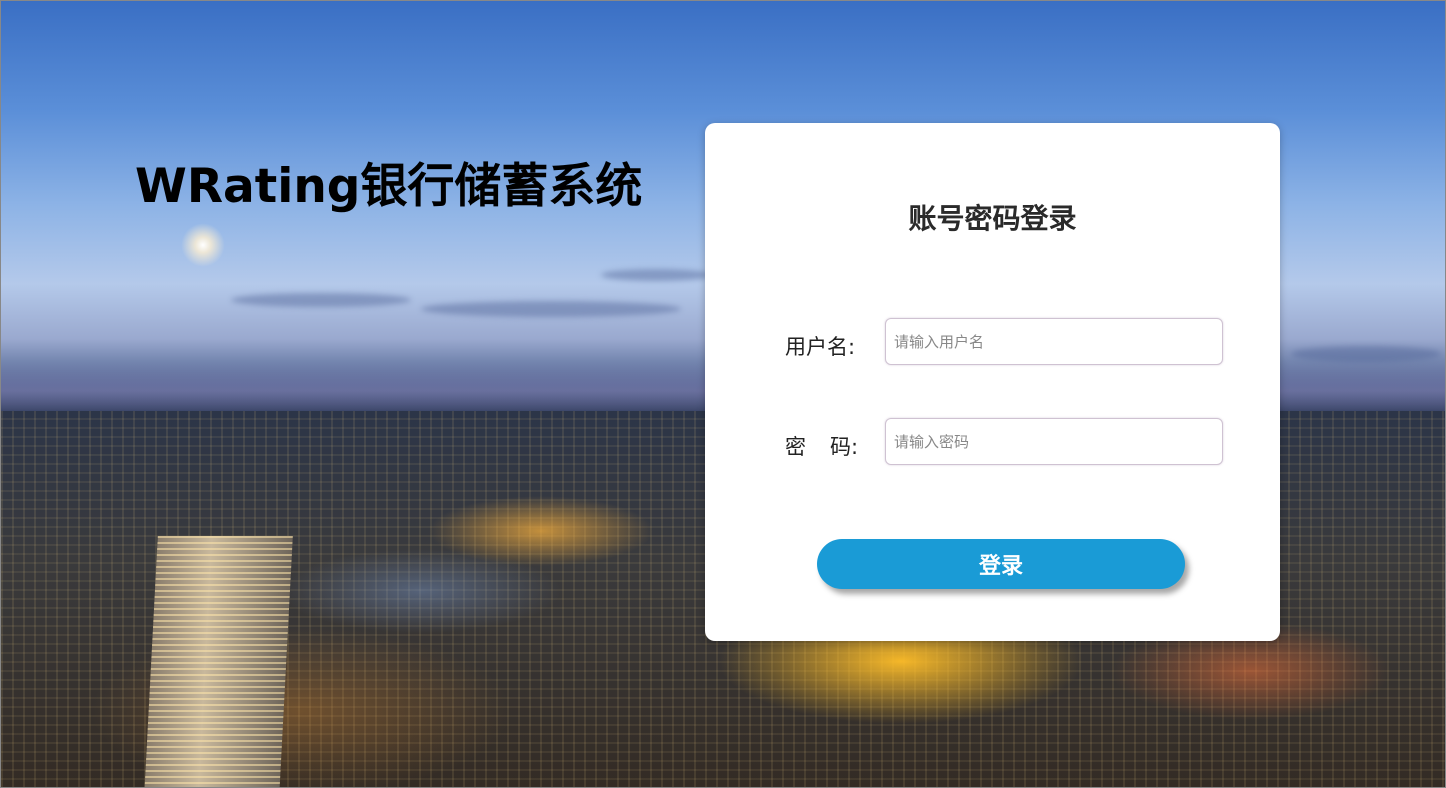 The height and width of the screenshot is (788, 1446). Describe the element at coordinates (828, 446) in the screenshot. I see `password-label: 密码:` at that location.